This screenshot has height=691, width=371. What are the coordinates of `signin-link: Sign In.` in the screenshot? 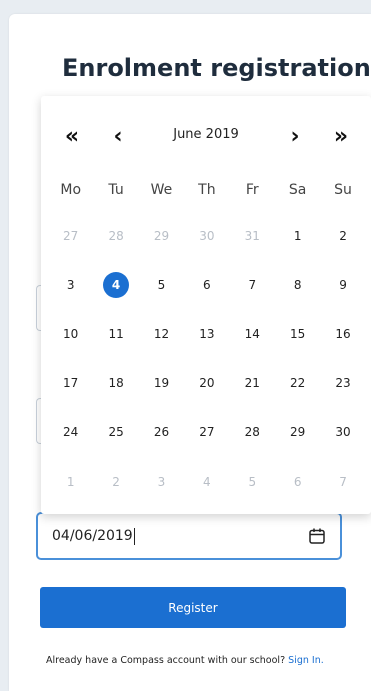 It's located at (306, 660).